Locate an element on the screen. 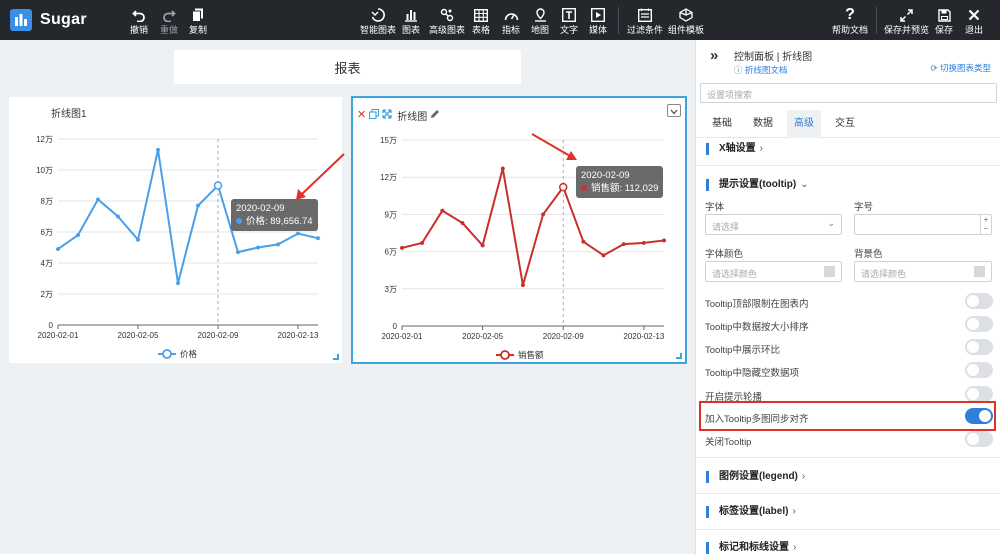 This screenshot has height=554, width=1000. chart-tooltip: 2020-02-09 销售额: 112,029 is located at coordinates (620, 182).